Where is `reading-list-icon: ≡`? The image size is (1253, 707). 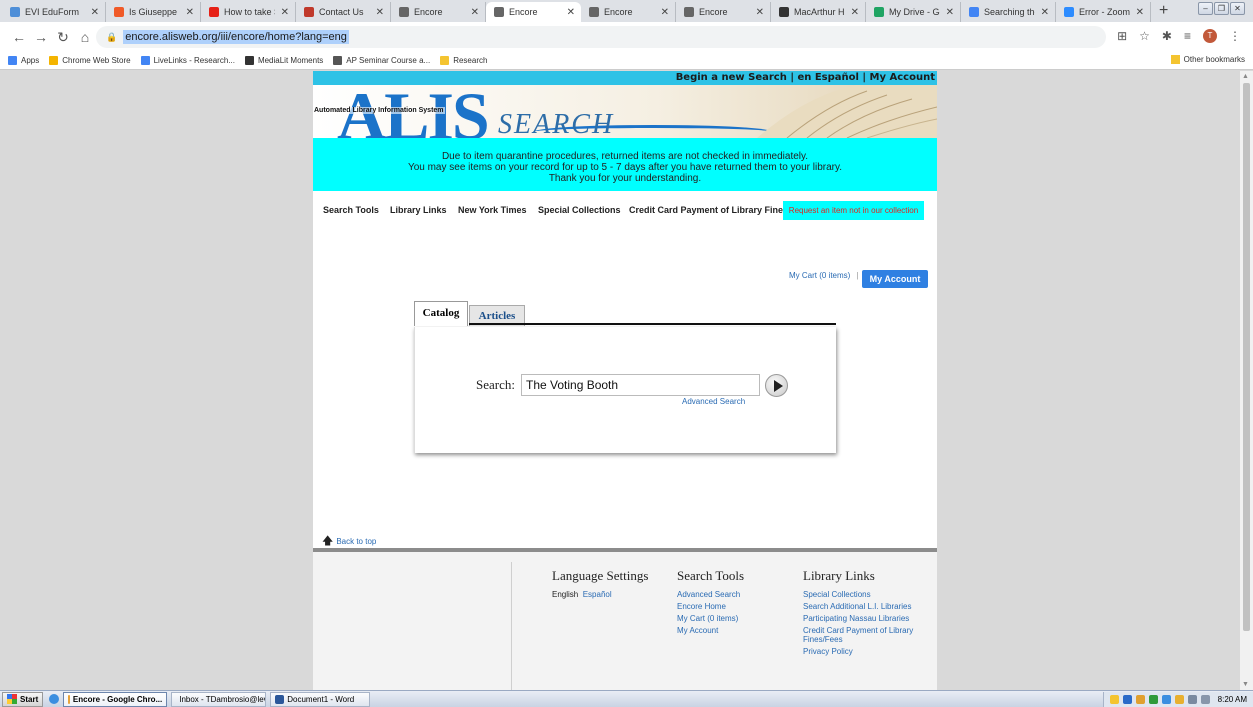 reading-list-icon: ≡ is located at coordinates (1187, 36).